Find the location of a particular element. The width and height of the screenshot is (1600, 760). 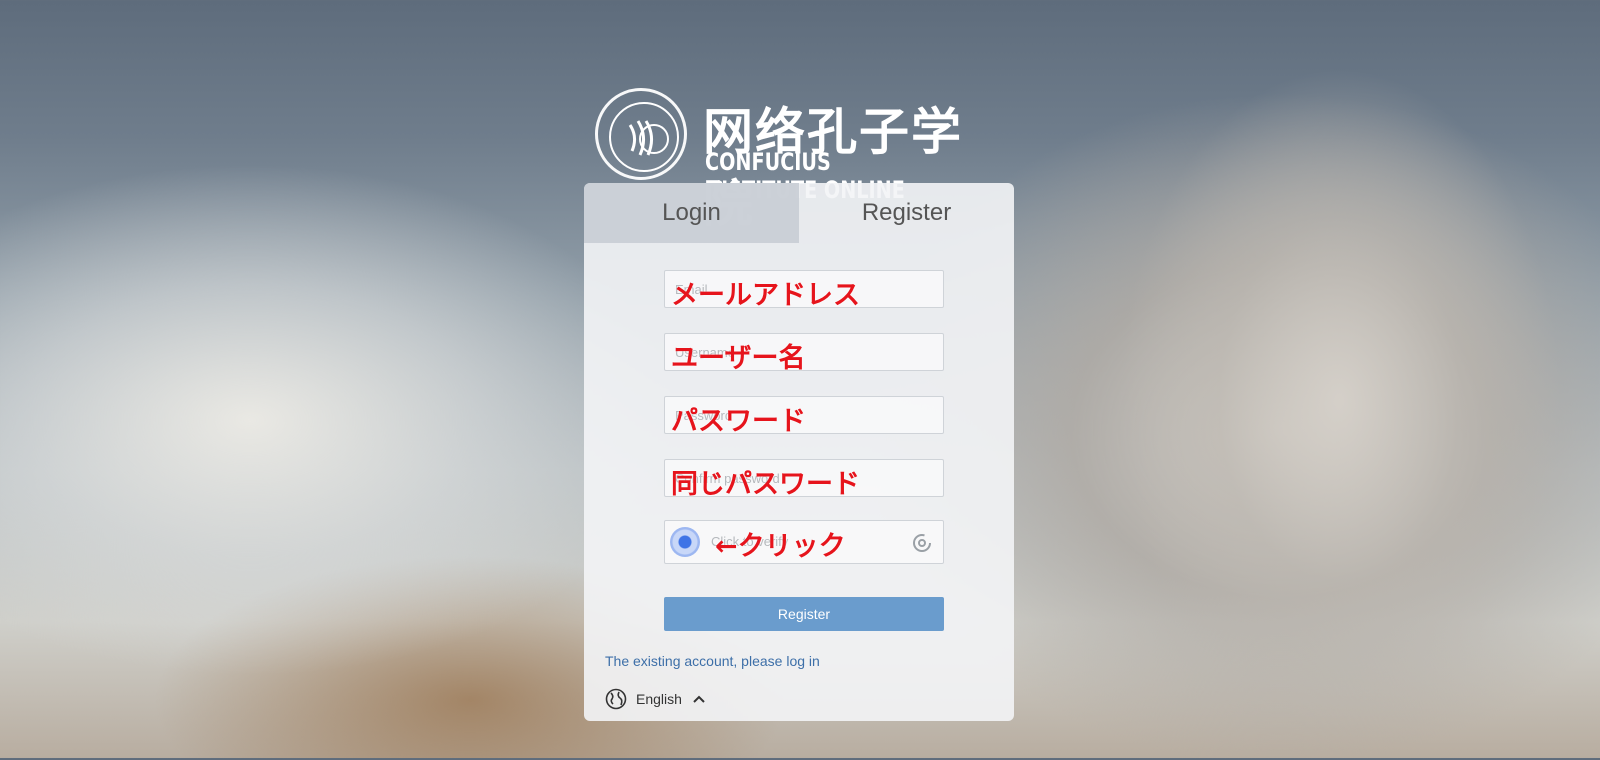

register-button: Register is located at coordinates (804, 614).